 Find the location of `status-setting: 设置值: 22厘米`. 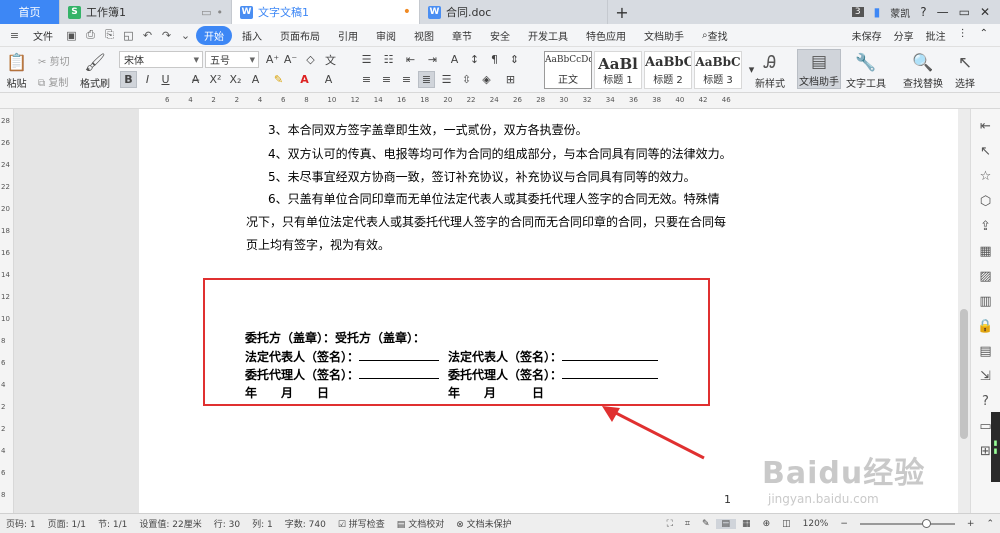

status-setting: 设置值: 22厘米 is located at coordinates (170, 523).